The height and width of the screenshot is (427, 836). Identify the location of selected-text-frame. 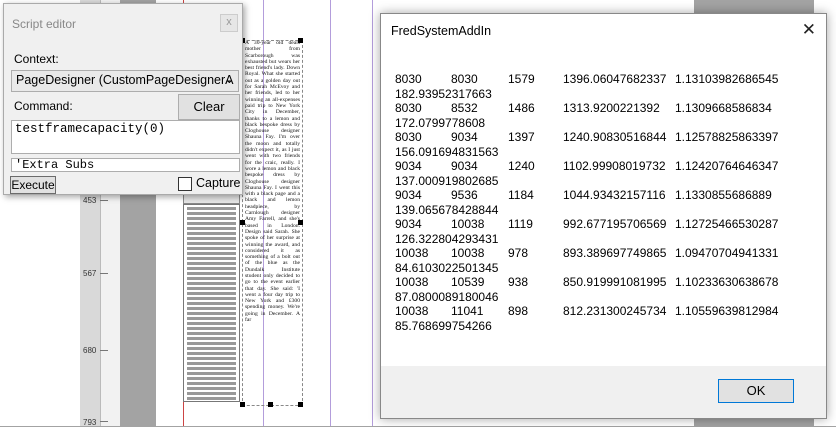
(272, 223).